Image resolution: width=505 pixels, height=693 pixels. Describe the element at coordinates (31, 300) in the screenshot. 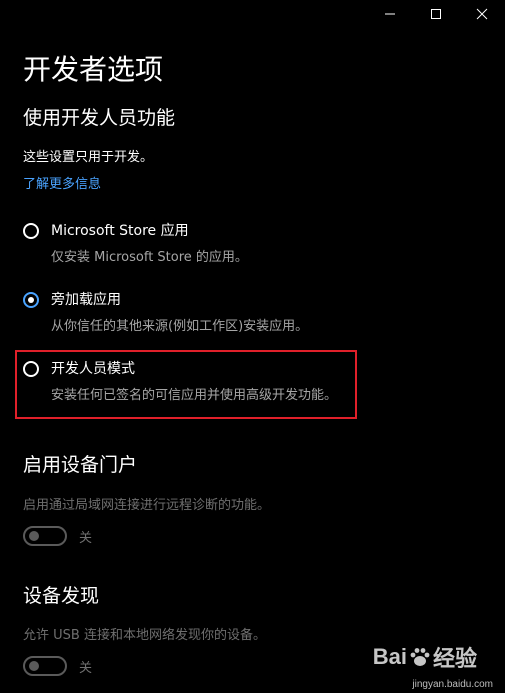

I see `radio-button-checked` at that location.